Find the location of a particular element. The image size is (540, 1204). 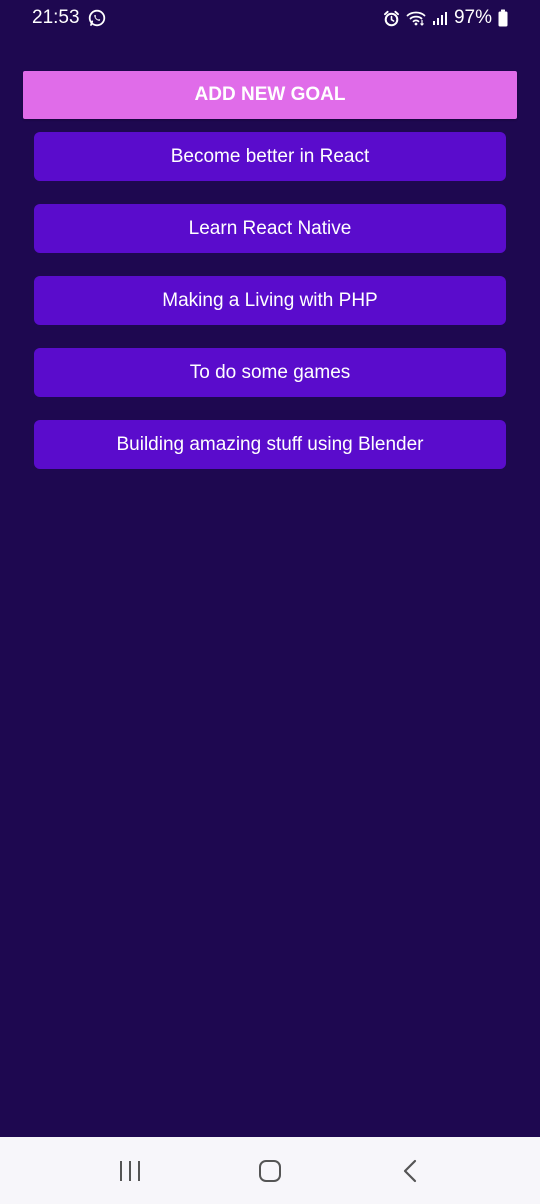

home-button is located at coordinates (270, 1171).